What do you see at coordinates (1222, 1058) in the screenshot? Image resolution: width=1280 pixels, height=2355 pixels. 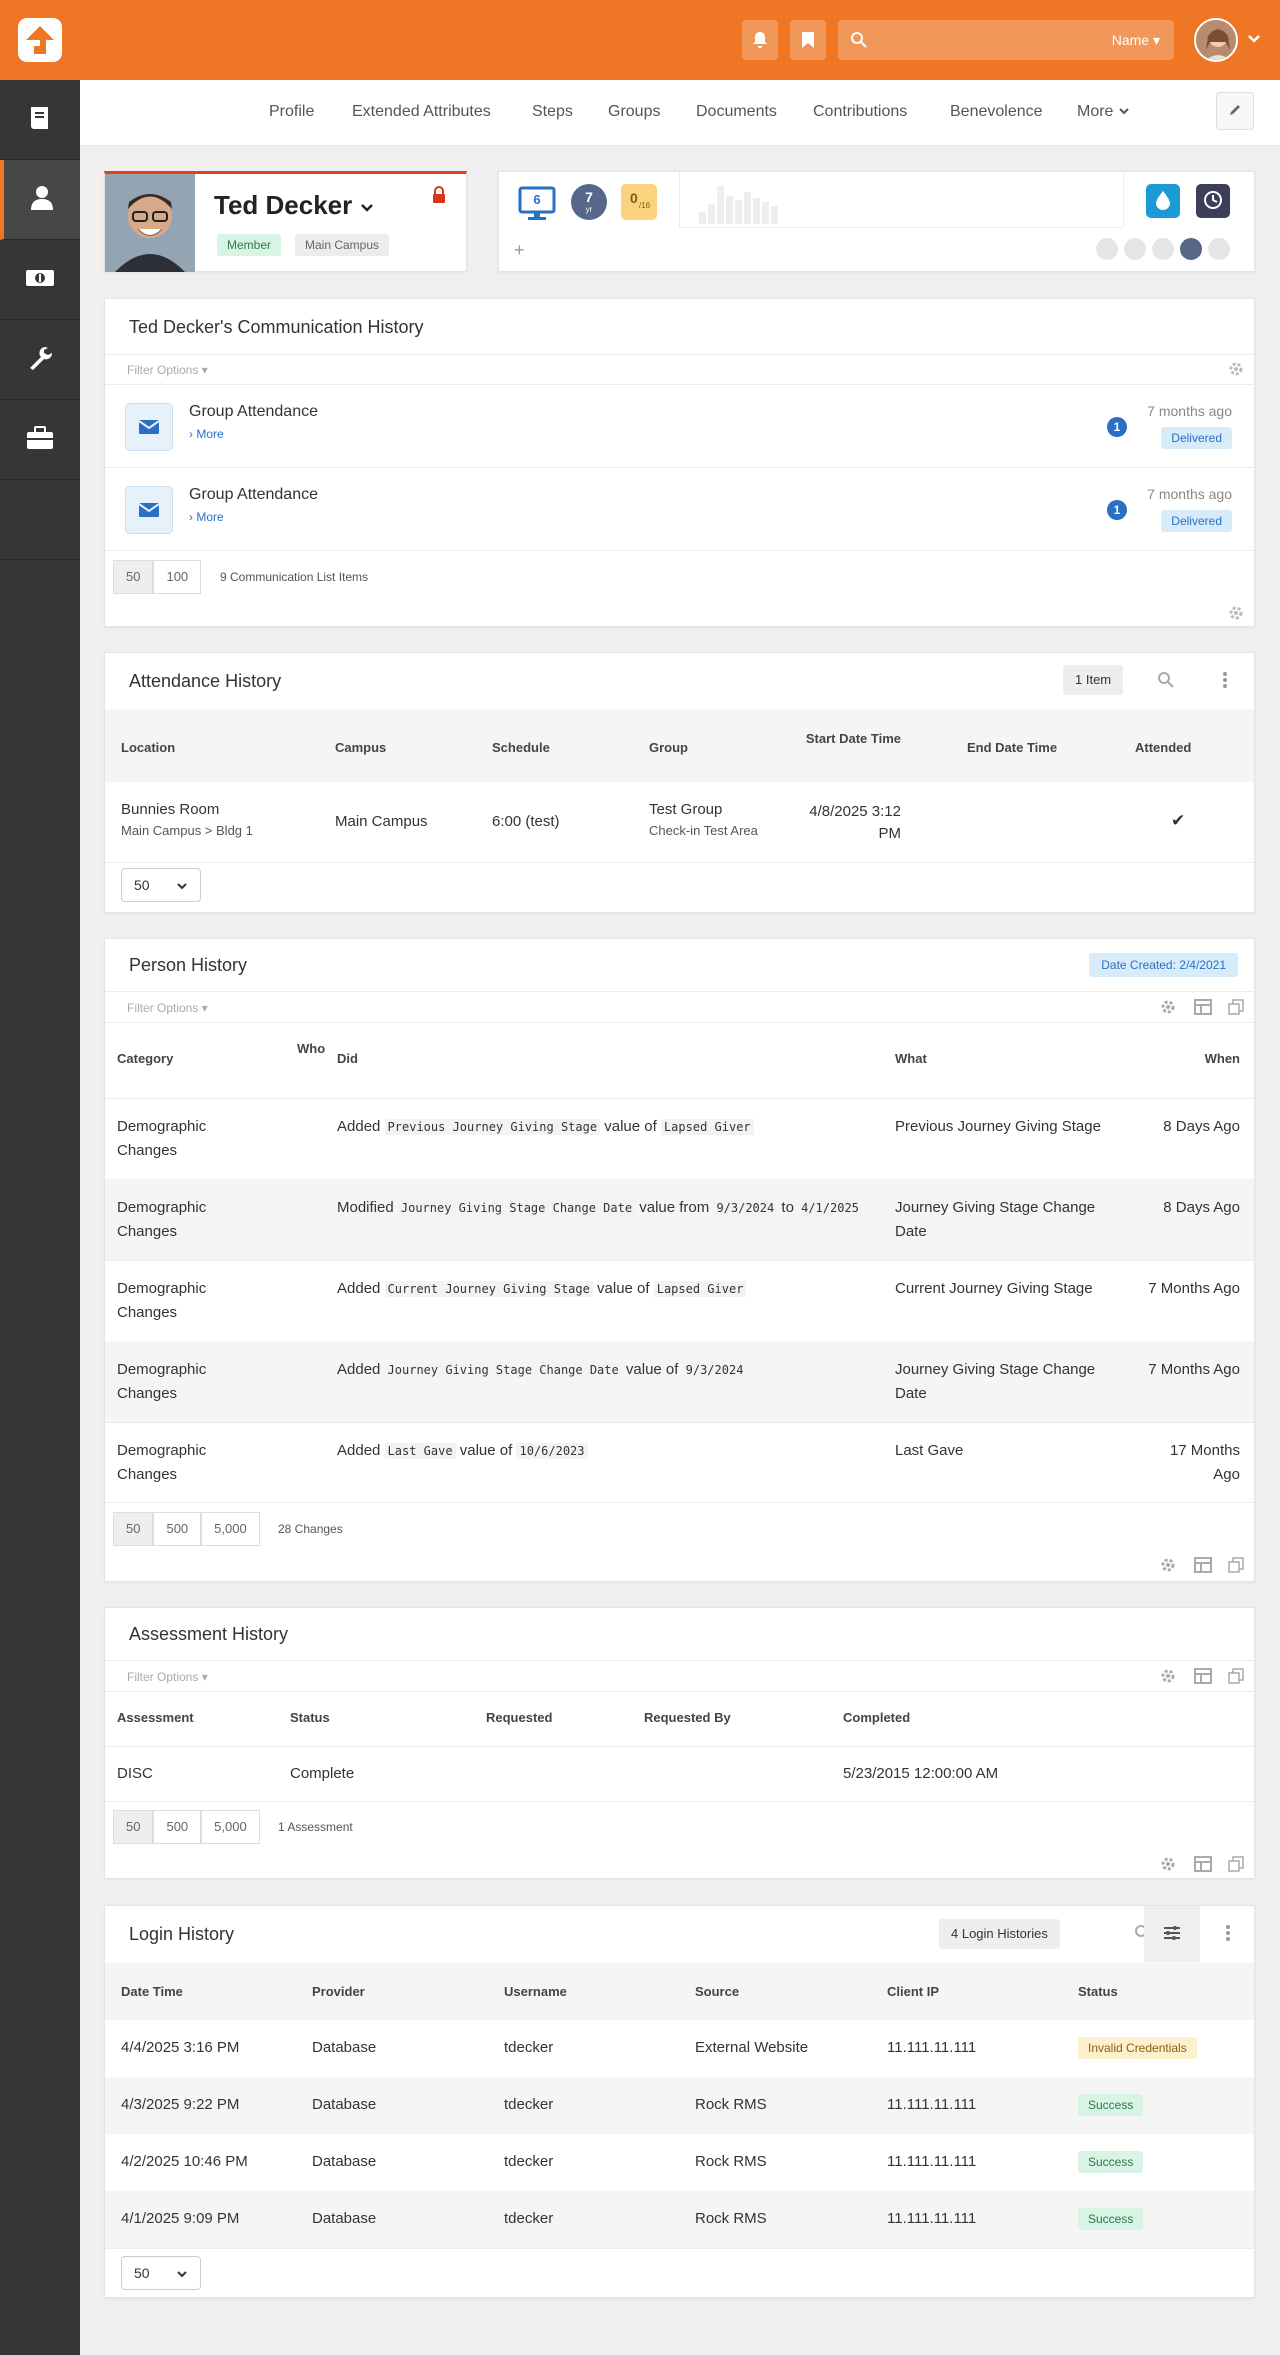 I see `column-header: When` at bounding box center [1222, 1058].